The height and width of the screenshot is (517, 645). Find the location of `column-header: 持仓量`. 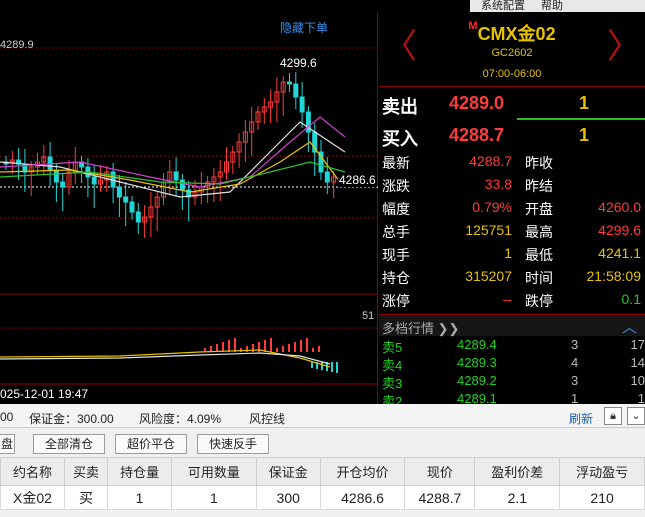

column-header: 持仓量 is located at coordinates (140, 471).